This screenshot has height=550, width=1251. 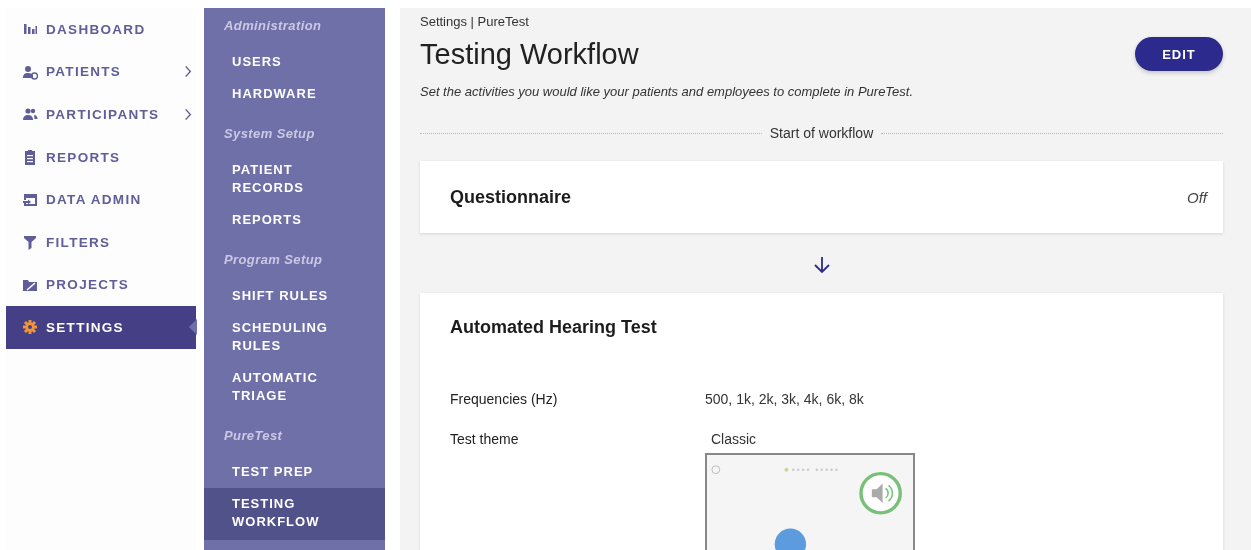 What do you see at coordinates (553, 327) in the screenshot?
I see `step-title: Automated Hearing Test` at bounding box center [553, 327].